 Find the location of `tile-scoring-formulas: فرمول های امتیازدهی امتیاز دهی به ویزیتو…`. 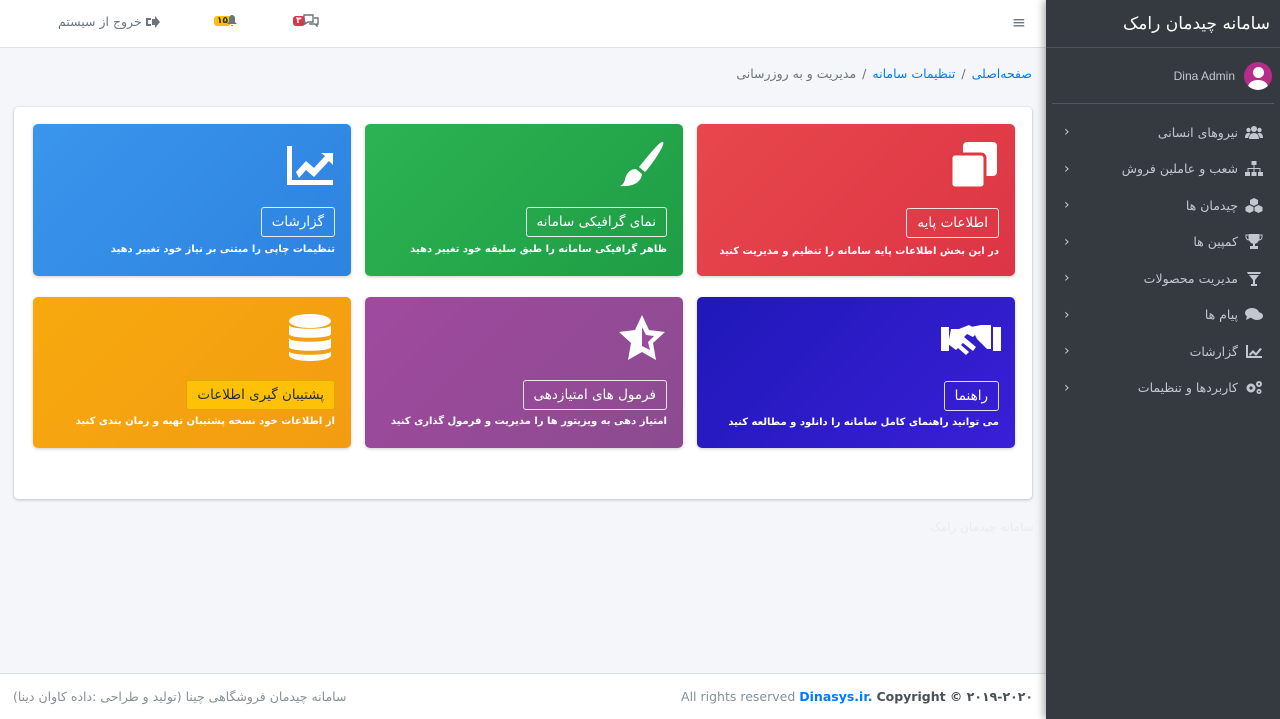

tile-scoring-formulas: فرمول های امتیازدهی امتیاز دهی به ویزیتو… is located at coordinates (524, 372).